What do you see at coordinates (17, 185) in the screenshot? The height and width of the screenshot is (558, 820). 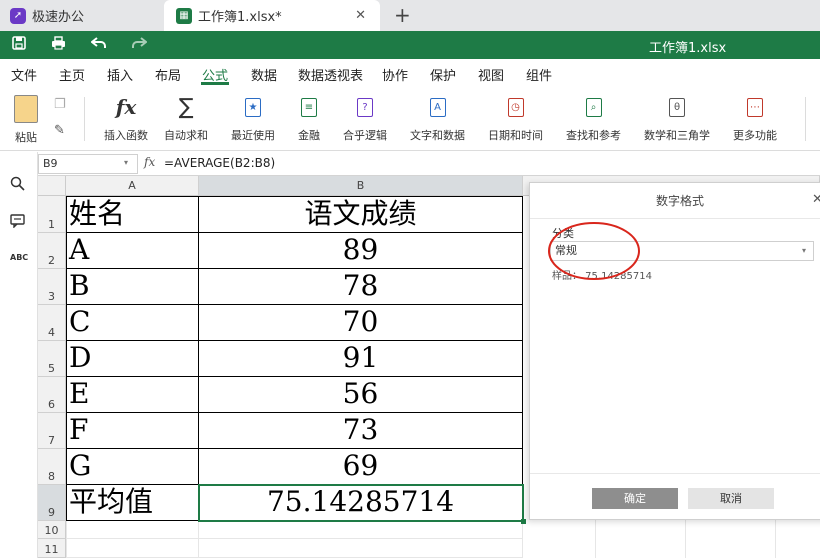 I see `search-icon` at bounding box center [17, 185].